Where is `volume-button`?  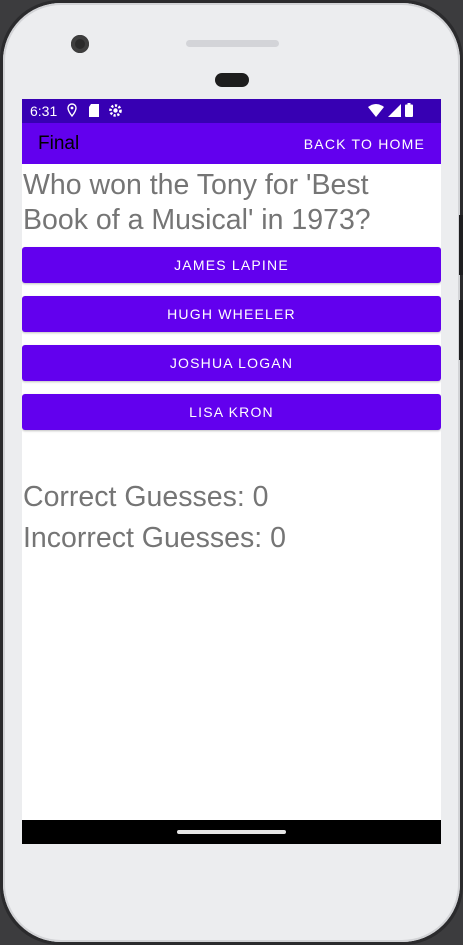
volume-button is located at coordinates (461, 245).